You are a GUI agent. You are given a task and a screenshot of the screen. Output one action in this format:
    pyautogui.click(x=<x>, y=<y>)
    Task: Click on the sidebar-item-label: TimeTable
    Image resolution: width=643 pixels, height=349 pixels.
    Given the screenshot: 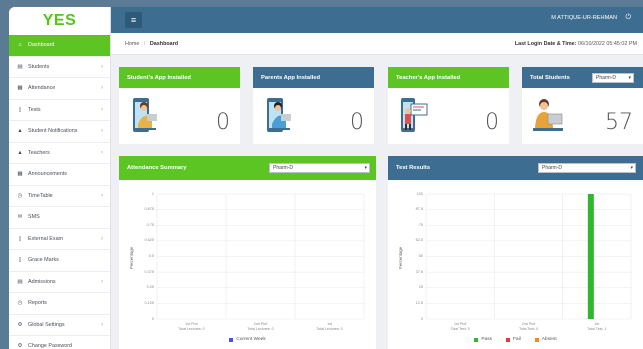 What is the action you would take?
    pyautogui.click(x=40, y=195)
    